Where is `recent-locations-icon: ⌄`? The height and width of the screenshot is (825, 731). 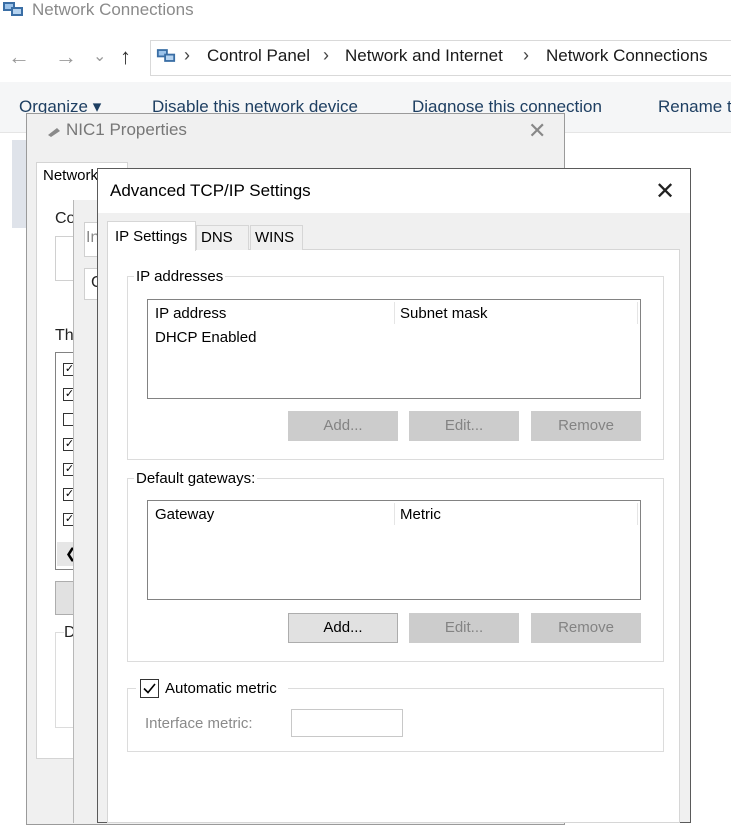
recent-locations-icon: ⌄ is located at coordinates (99, 56).